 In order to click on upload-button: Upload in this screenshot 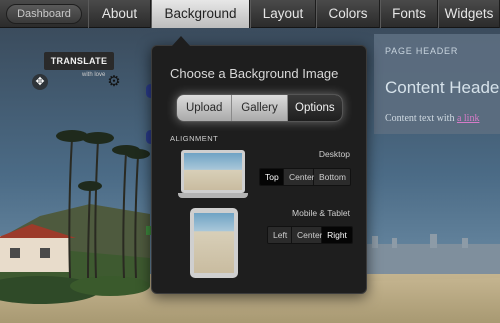, I will do `click(205, 108)`.